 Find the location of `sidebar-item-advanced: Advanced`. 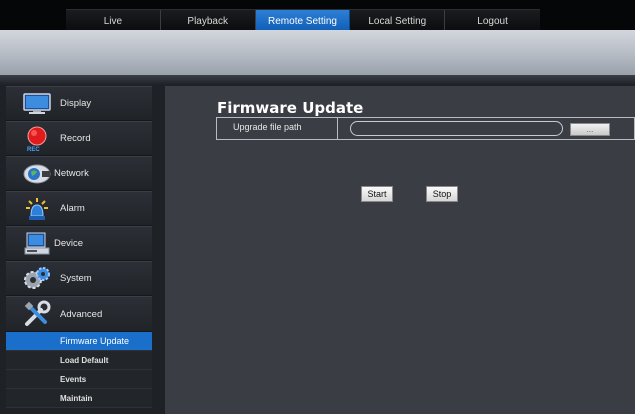

sidebar-item-advanced: Advanced is located at coordinates (79, 314).